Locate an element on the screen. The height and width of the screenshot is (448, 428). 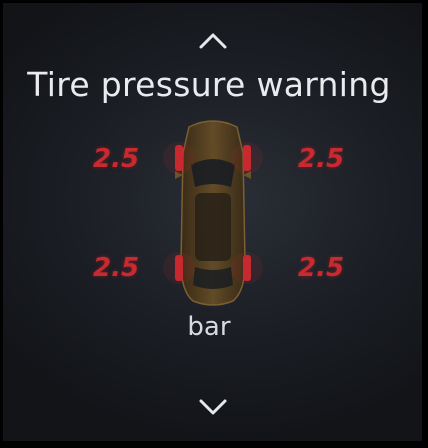
chevron-down-icon is located at coordinates (213, 407).